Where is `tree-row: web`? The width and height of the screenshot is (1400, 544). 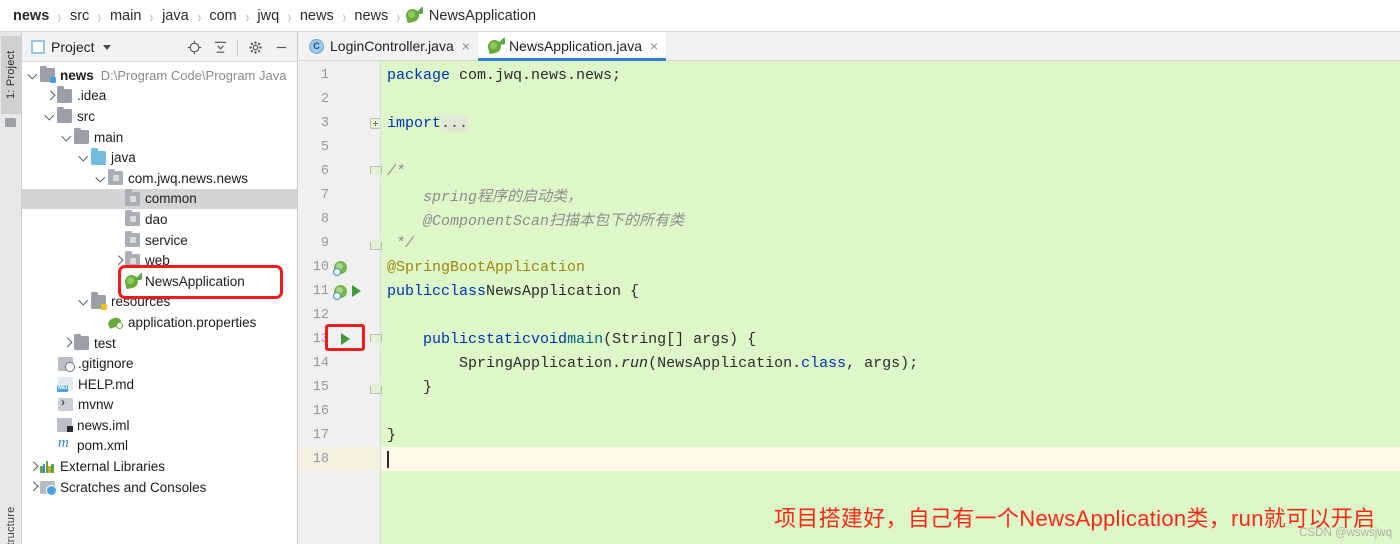
tree-row: web is located at coordinates (159, 260).